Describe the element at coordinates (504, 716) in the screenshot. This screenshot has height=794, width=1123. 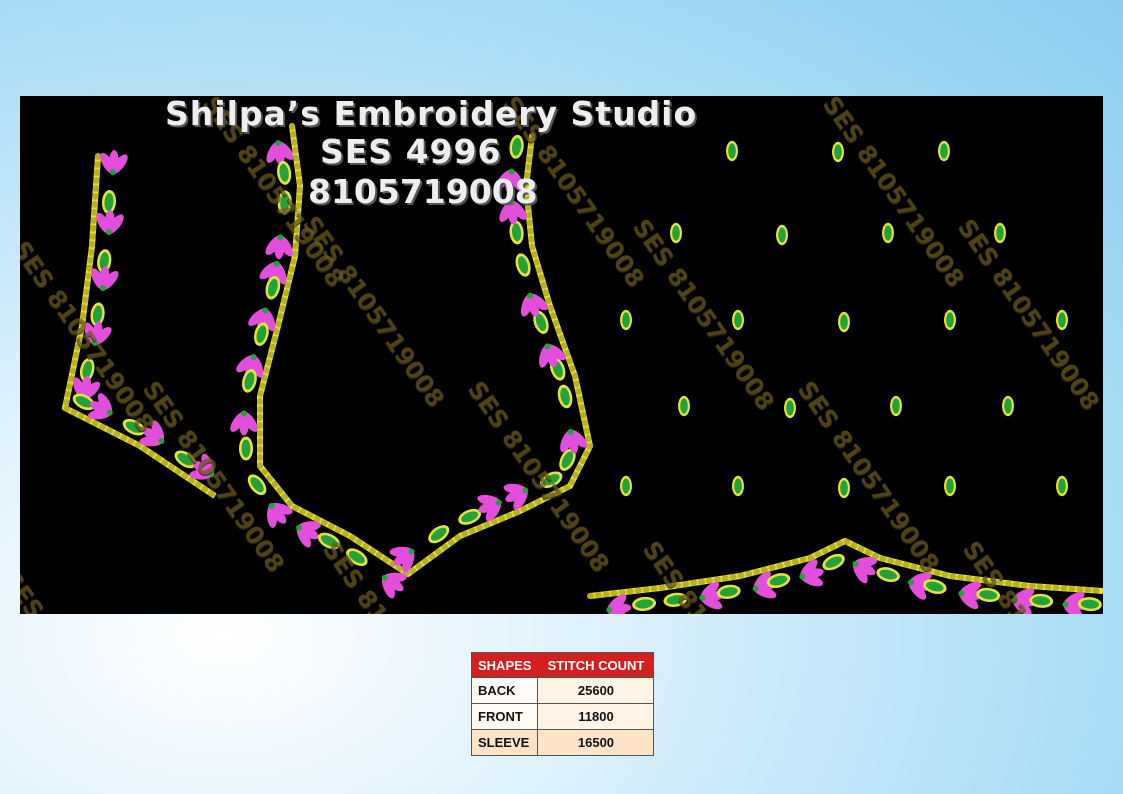
I see `shape-cell: FRONT` at that location.